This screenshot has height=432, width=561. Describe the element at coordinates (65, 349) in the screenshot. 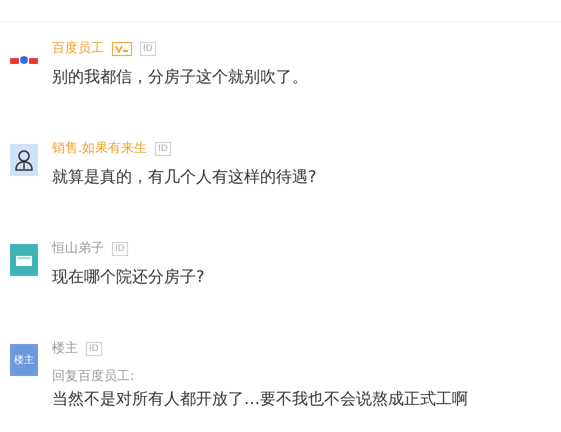

I see `user-name: 楼主` at that location.